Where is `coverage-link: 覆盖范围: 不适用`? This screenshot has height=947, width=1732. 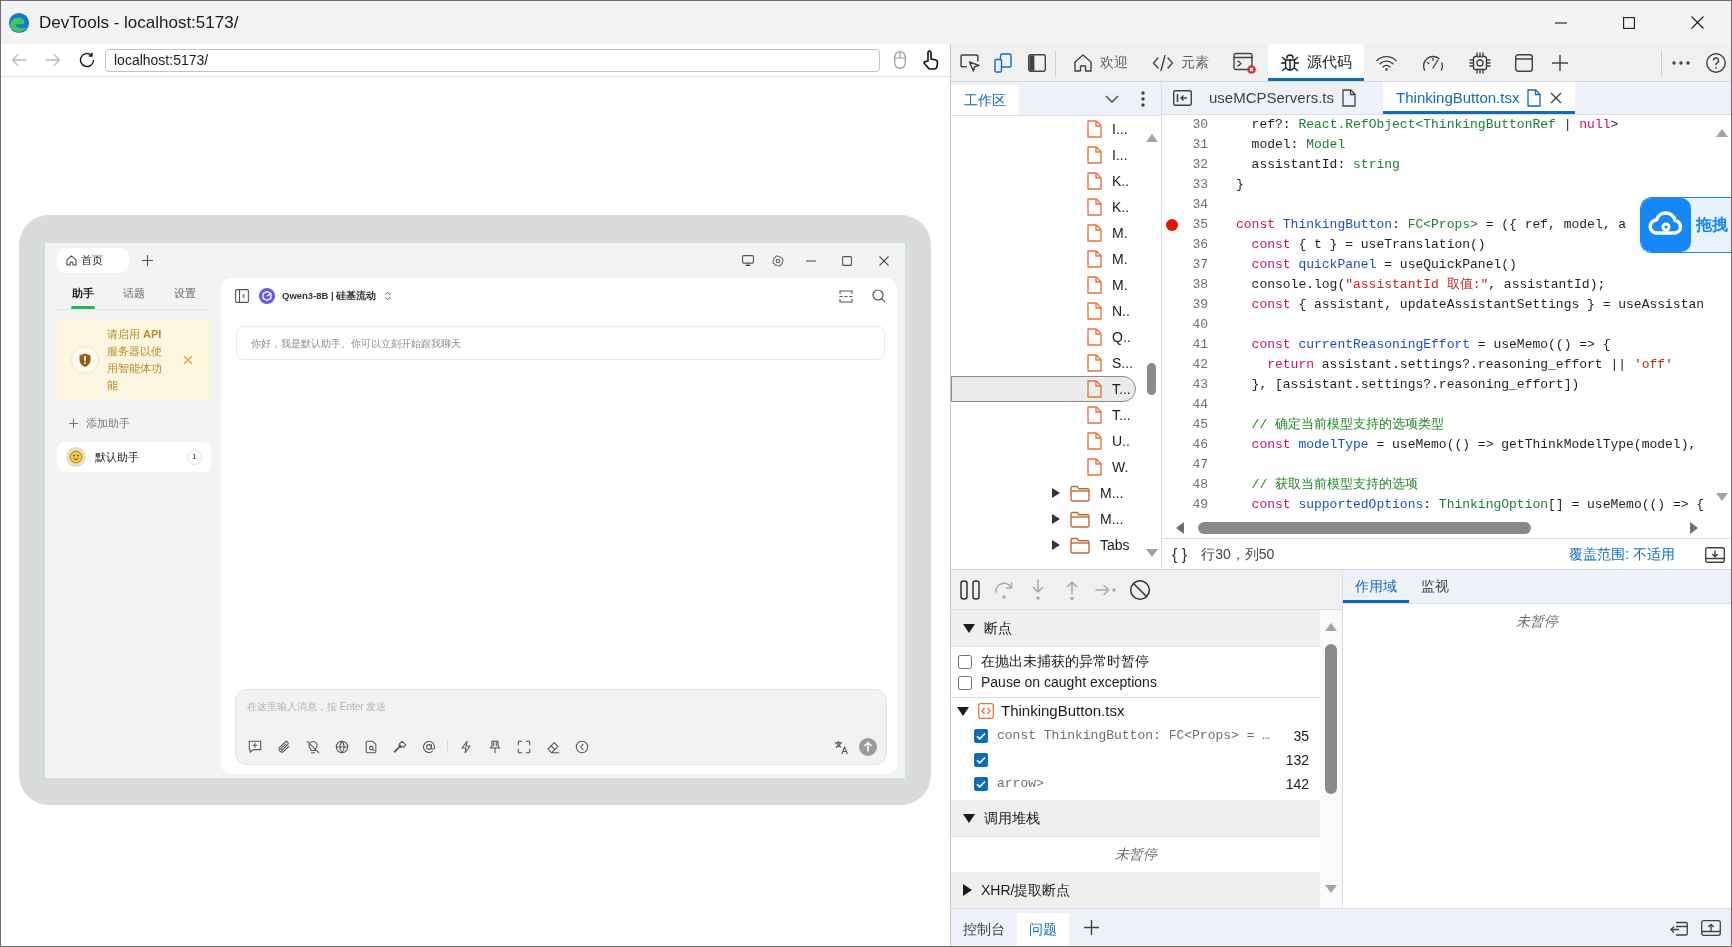 coverage-link: 覆盖范围: 不适用 is located at coordinates (1622, 554).